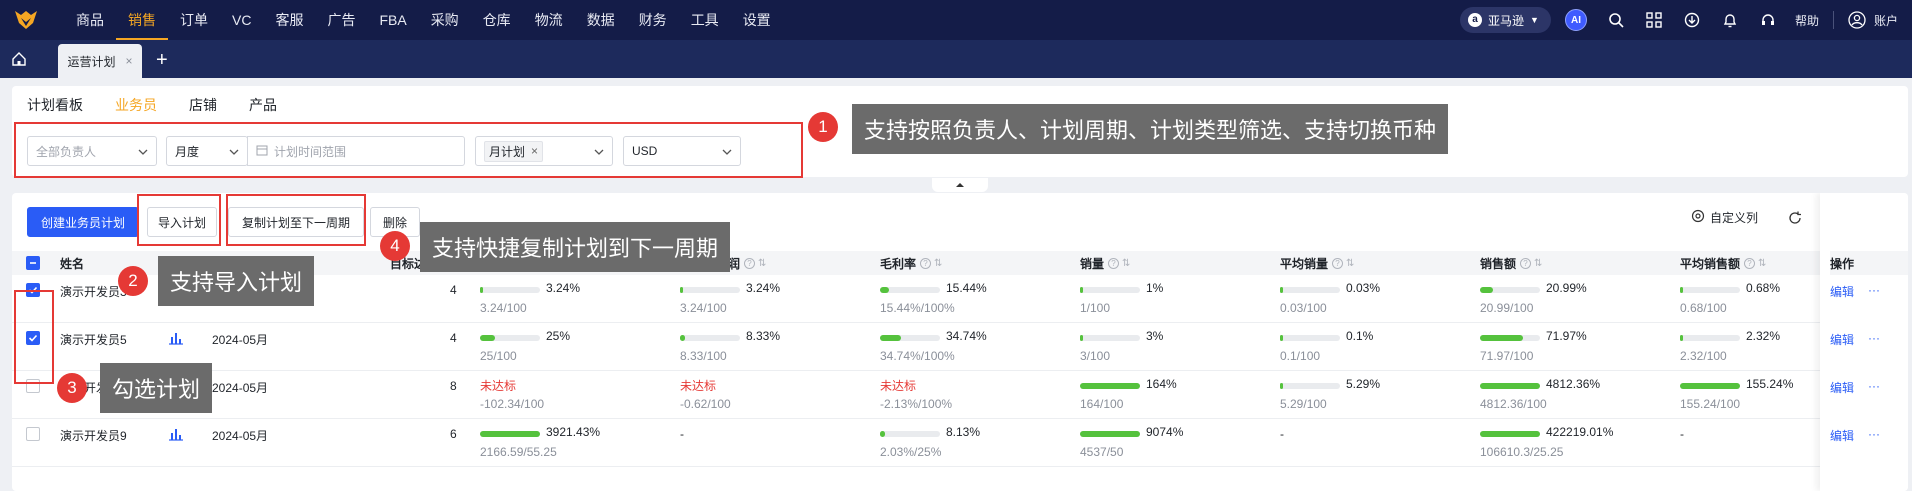 This screenshot has width=1912, height=491. Describe the element at coordinates (296, 222) in the screenshot. I see `copy-plan-button: 复制计划至下一周期` at that location.